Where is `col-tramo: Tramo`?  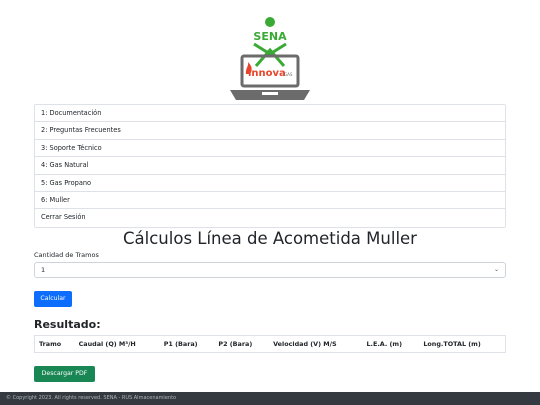
col-tramo: Tramo is located at coordinates (50, 344).